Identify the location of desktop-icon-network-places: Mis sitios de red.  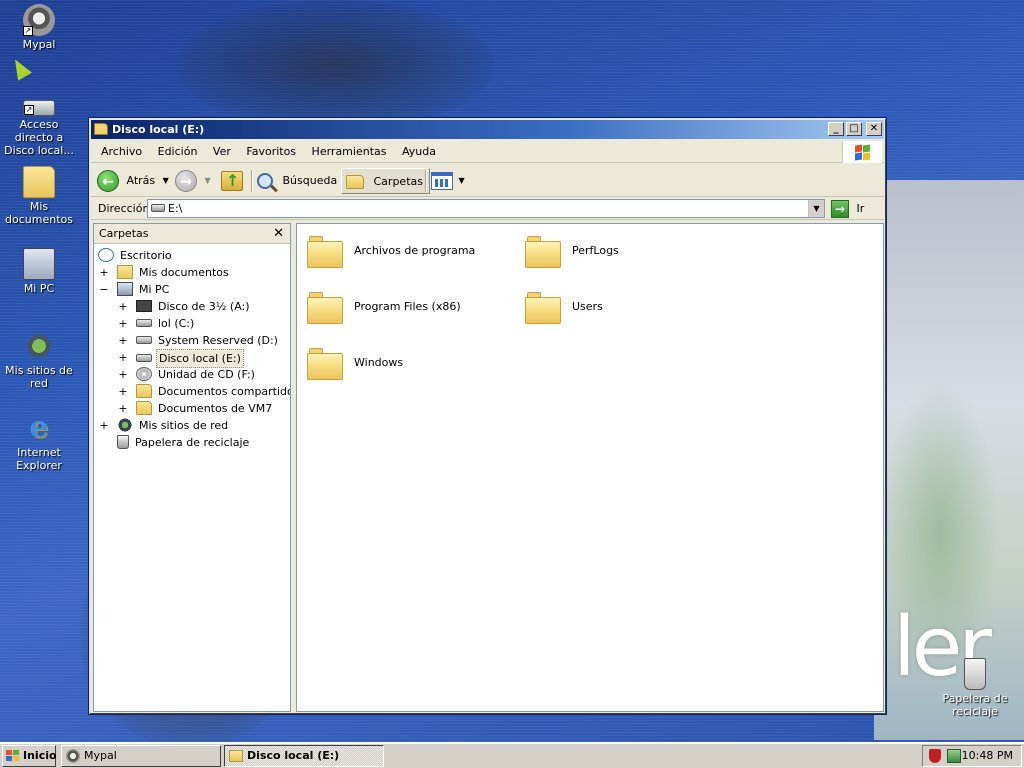
(39, 360).